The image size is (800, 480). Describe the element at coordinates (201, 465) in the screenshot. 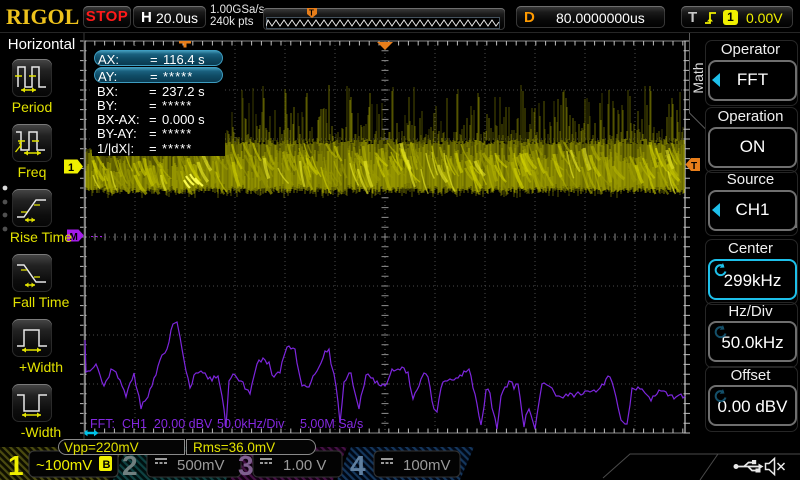

I see `svg-text: 500mV` at that location.